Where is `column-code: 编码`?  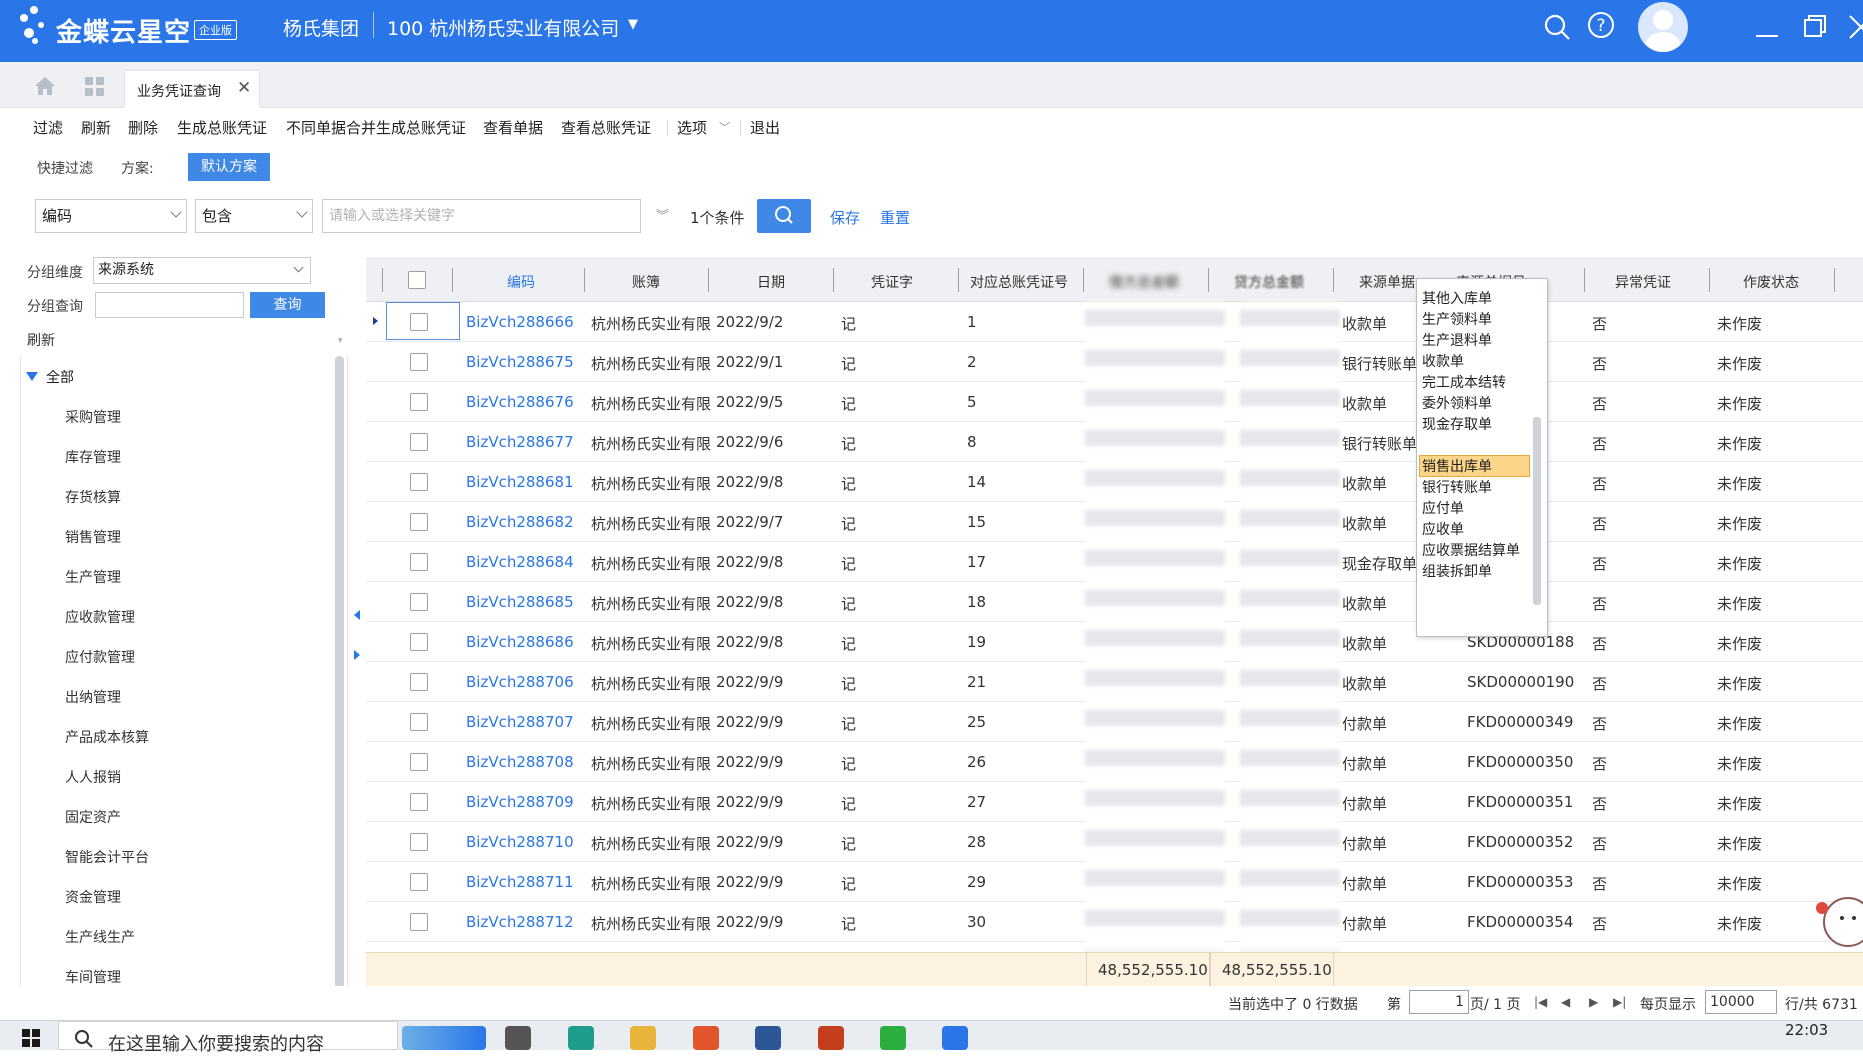
column-code: 编码 is located at coordinates (521, 282).